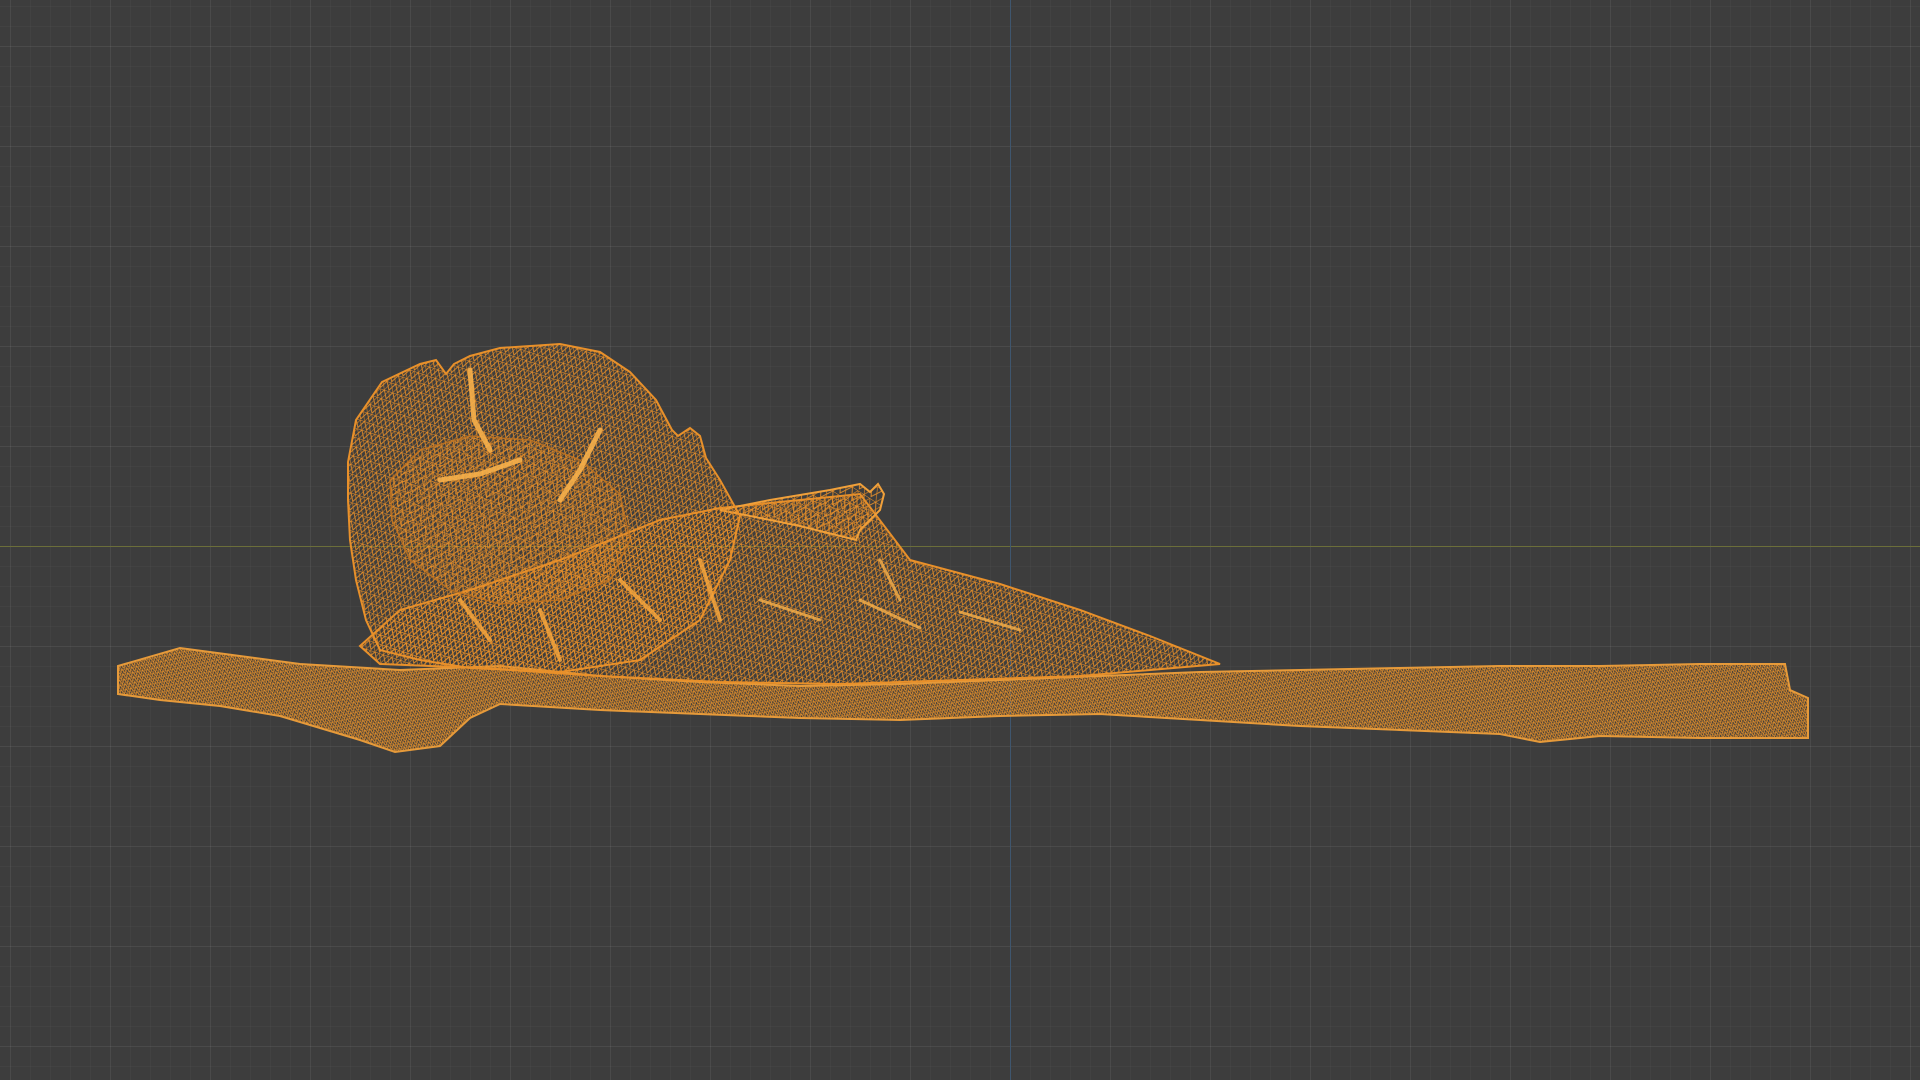  What do you see at coordinates (544, 508) in the screenshot?
I see `mesh-head` at bounding box center [544, 508].